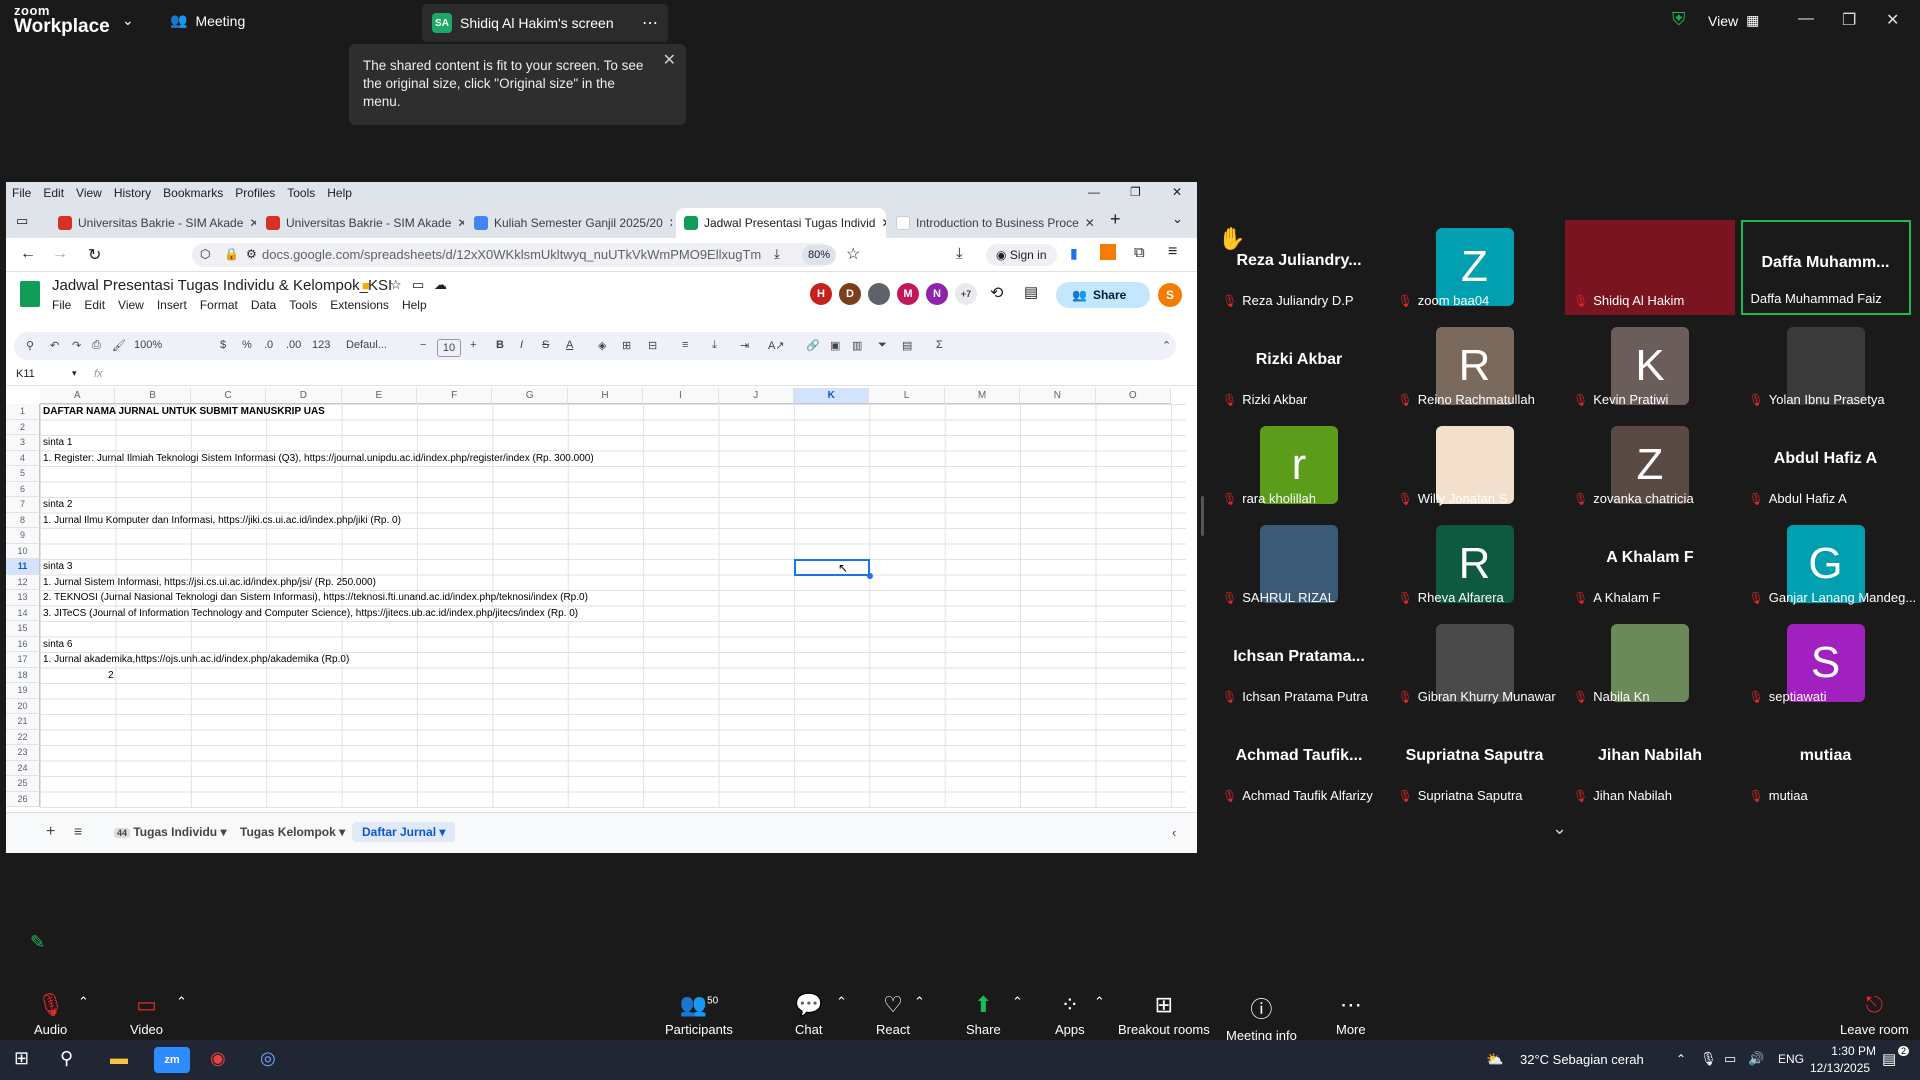  Describe the element at coordinates (50, 1014) in the screenshot. I see `audio-button: 🎙 Audio` at that location.